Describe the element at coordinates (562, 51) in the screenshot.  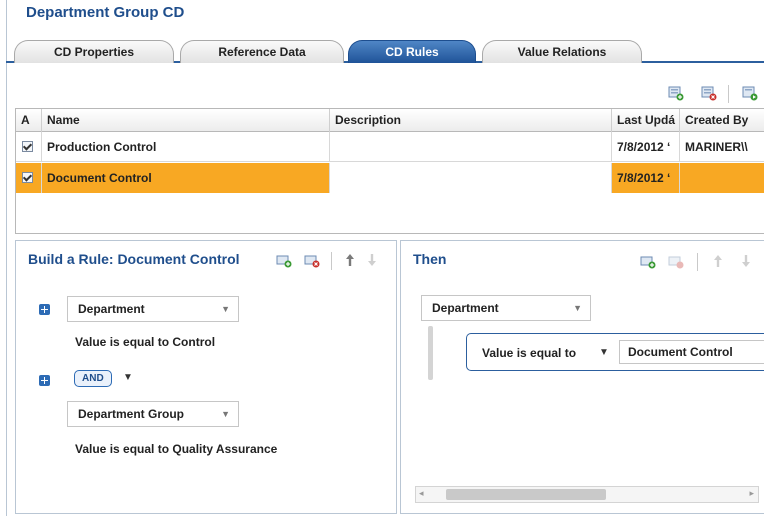
I see `tab-value-relations: Value Relations` at that location.